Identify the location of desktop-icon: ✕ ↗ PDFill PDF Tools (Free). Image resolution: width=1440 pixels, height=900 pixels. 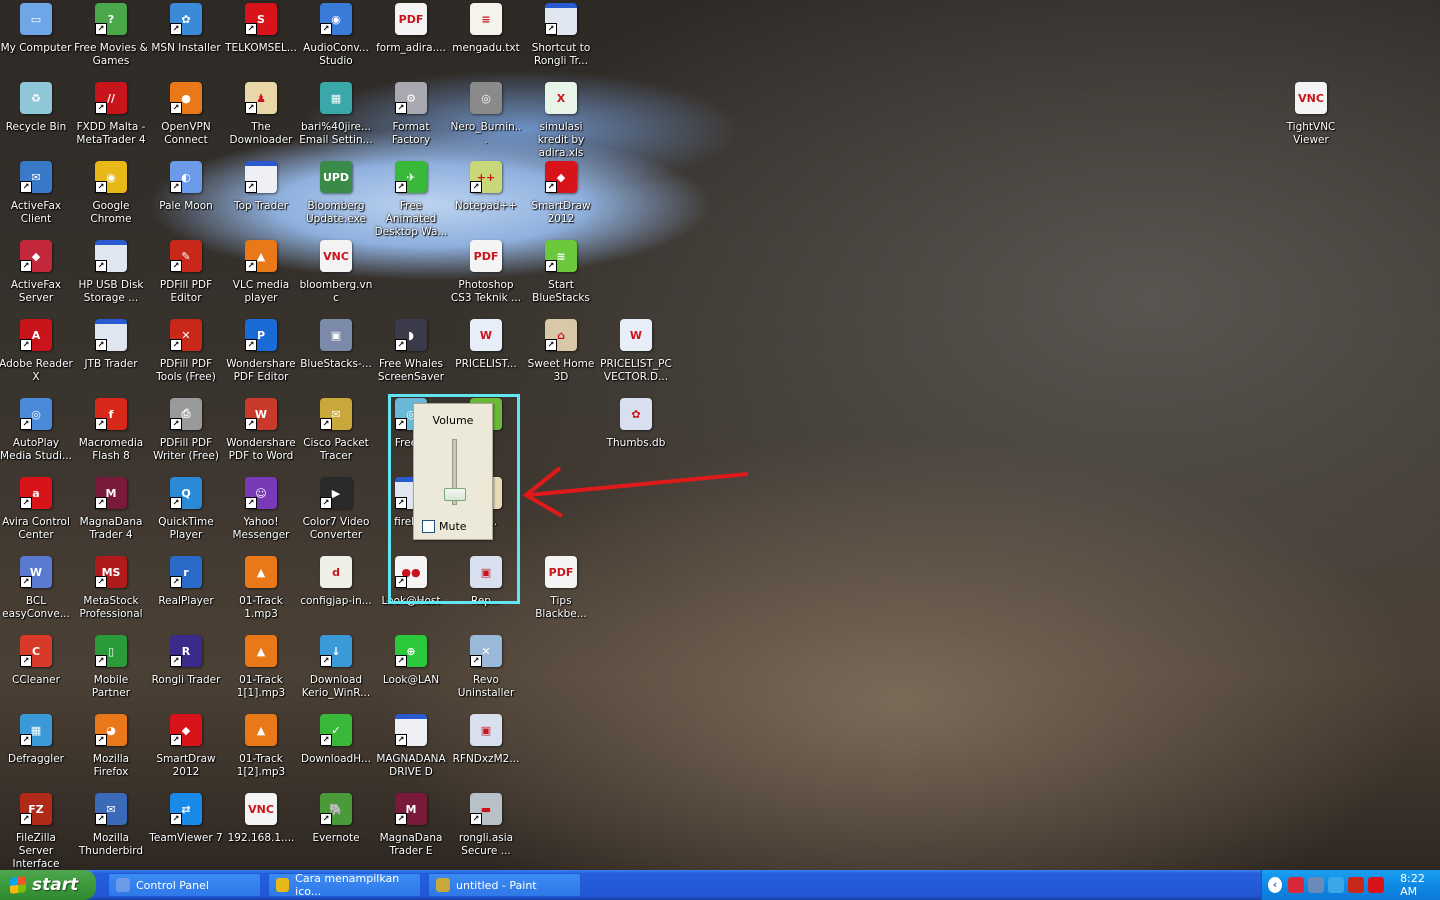
(186, 351).